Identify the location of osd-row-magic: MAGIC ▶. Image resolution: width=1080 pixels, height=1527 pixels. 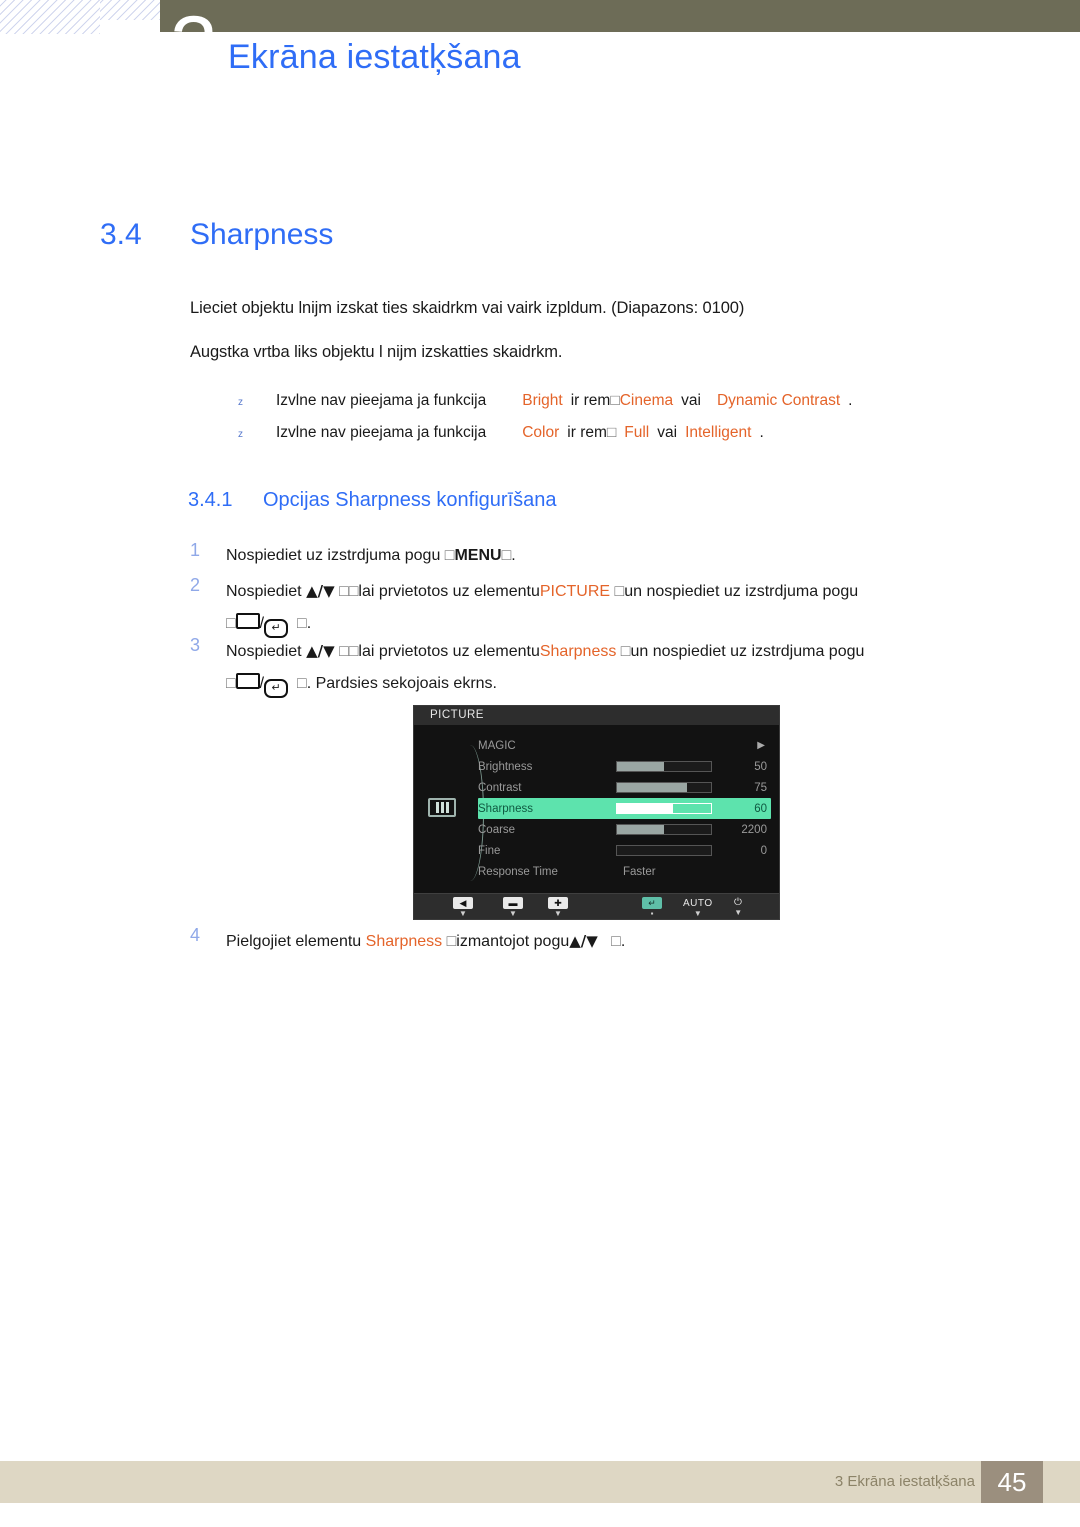
(624, 745).